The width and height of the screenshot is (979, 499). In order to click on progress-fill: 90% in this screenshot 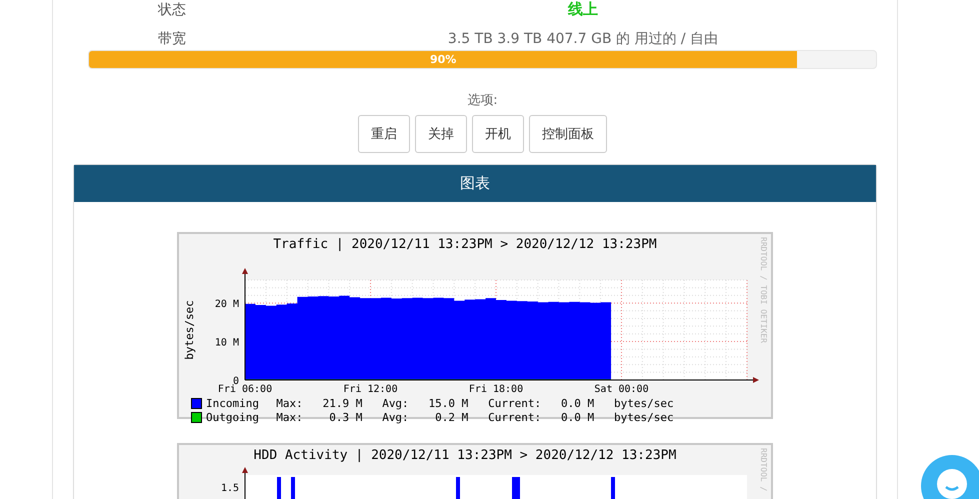, I will do `click(443, 59)`.